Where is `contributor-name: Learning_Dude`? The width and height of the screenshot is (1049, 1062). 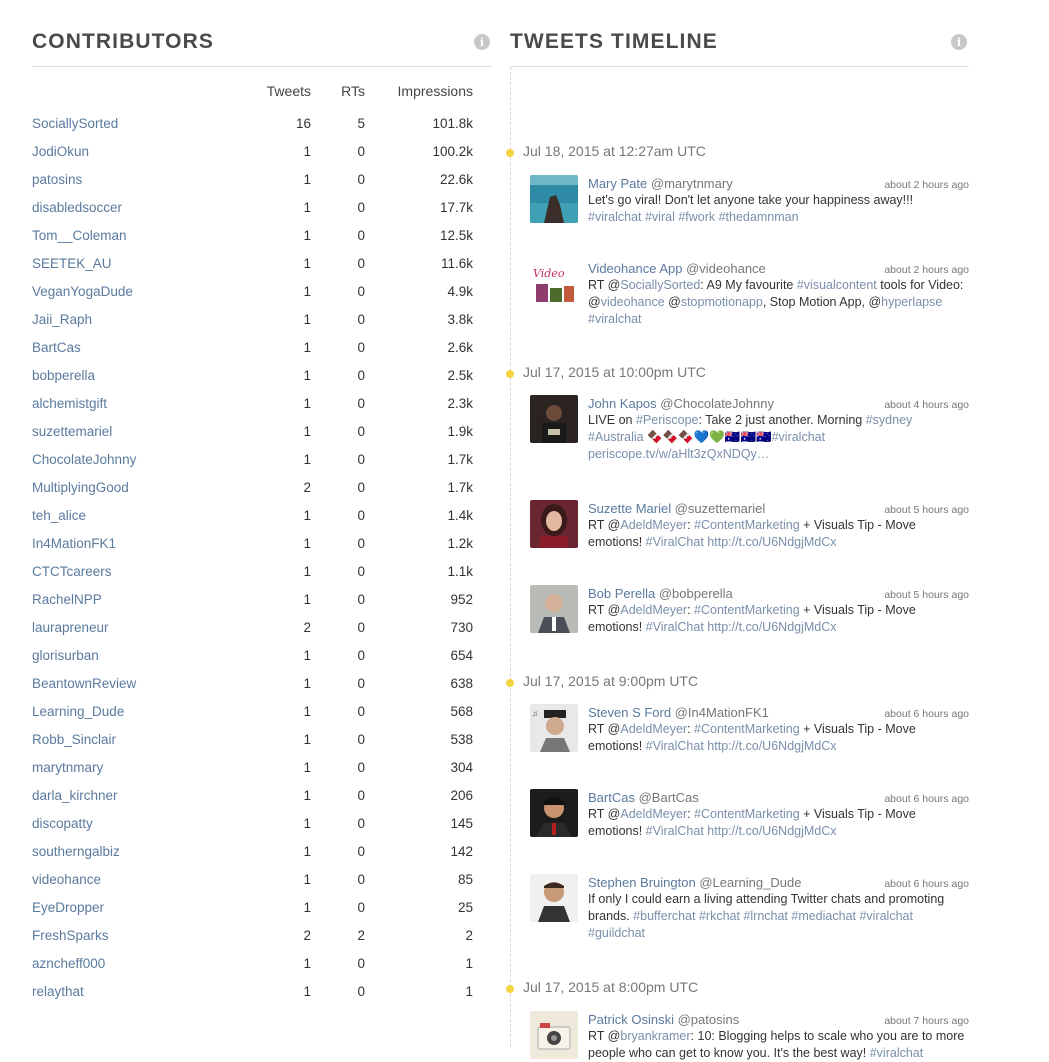 contributor-name: Learning_Dude is located at coordinates (144, 711).